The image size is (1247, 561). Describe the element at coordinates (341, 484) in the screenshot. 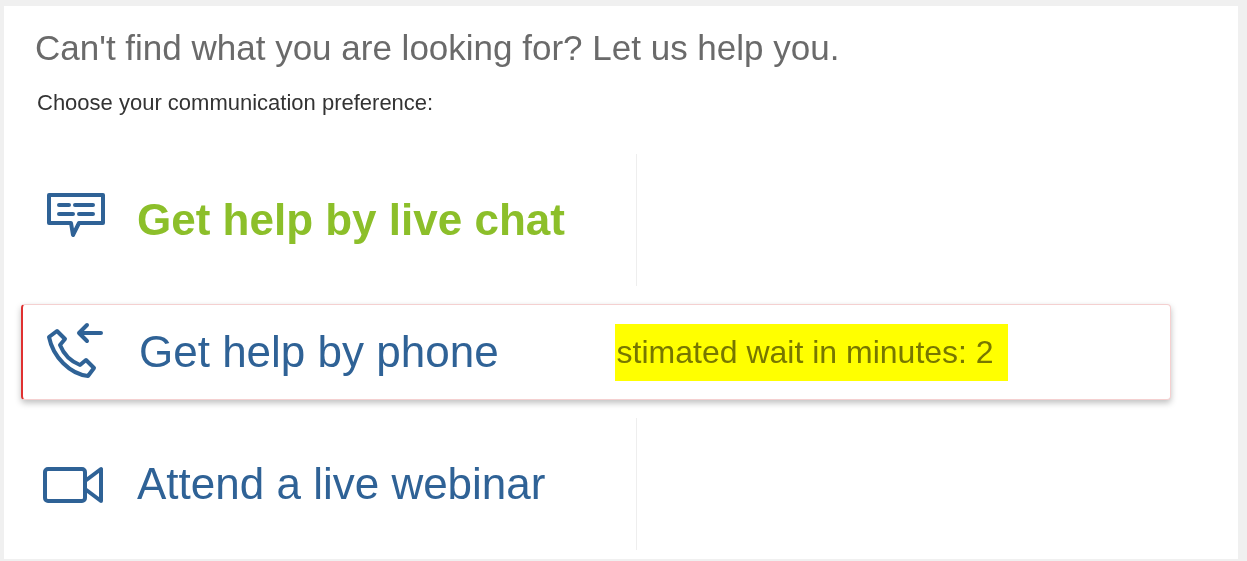

I see `option-link: Attend a live webinar` at that location.